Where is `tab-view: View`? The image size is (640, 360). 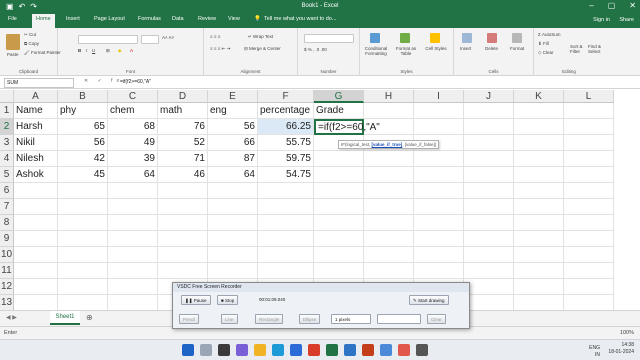
tab-view: View is located at coordinates (234, 19).